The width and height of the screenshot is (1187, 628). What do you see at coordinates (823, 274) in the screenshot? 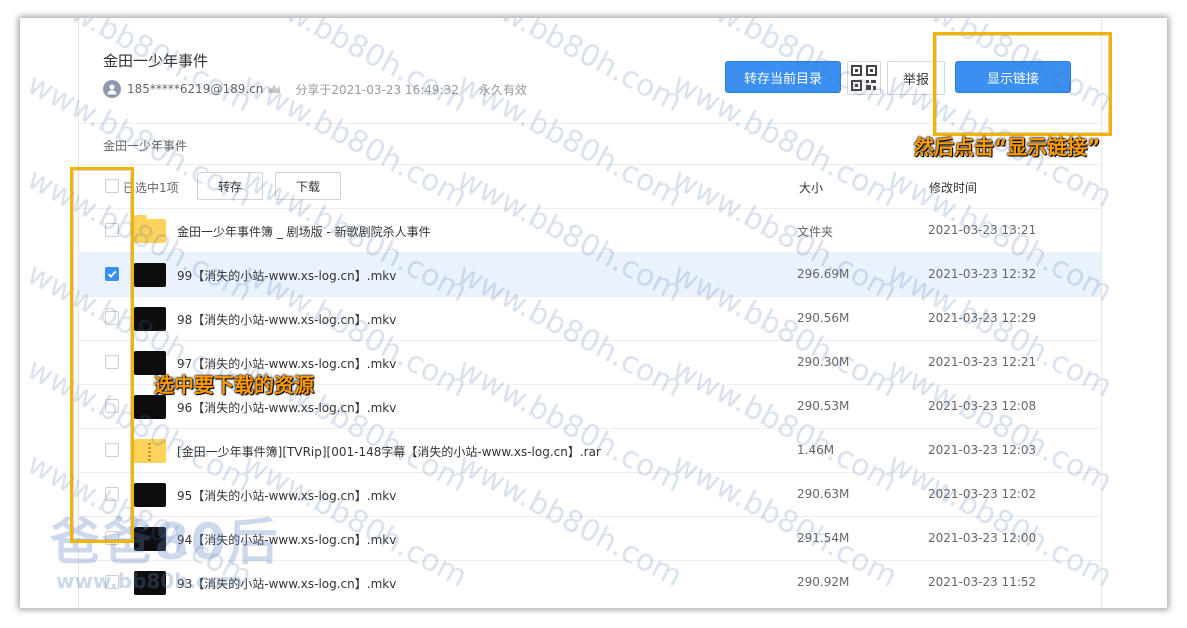
I see `file-size: 296.69M` at bounding box center [823, 274].